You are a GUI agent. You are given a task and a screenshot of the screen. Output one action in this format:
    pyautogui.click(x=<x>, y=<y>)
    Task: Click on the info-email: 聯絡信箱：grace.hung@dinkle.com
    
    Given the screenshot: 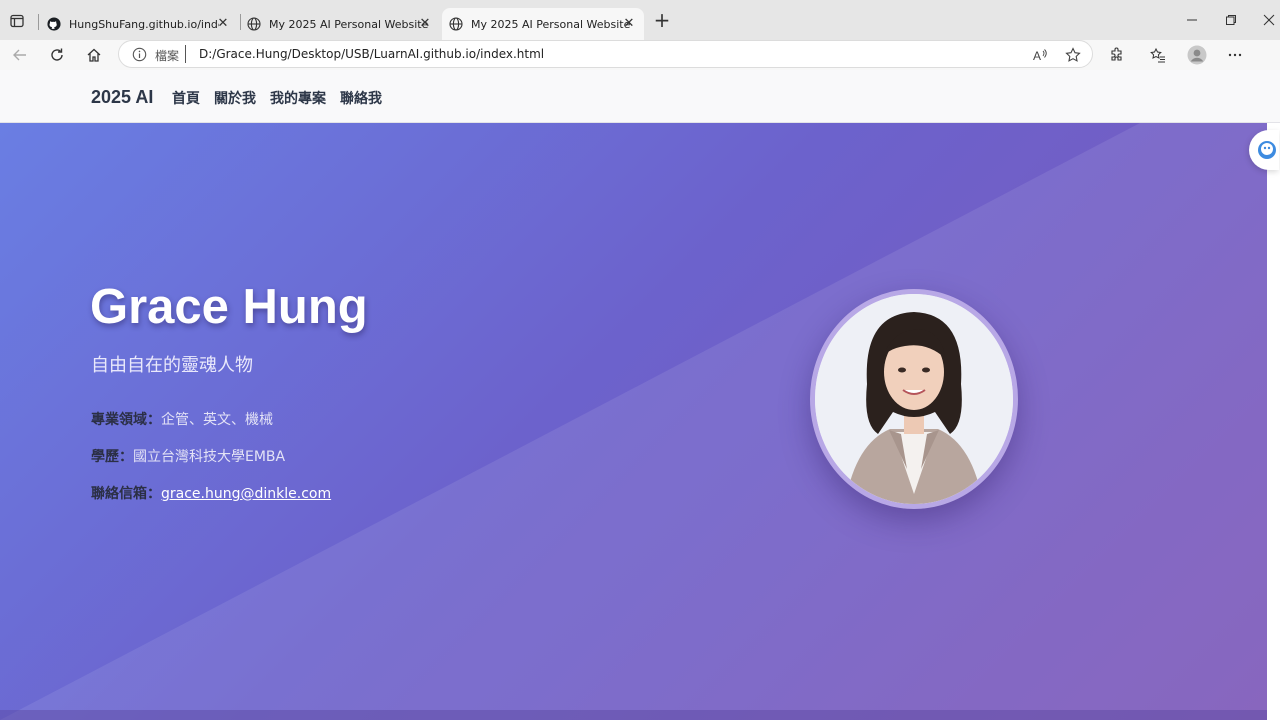 What is the action you would take?
    pyautogui.click(x=211, y=493)
    